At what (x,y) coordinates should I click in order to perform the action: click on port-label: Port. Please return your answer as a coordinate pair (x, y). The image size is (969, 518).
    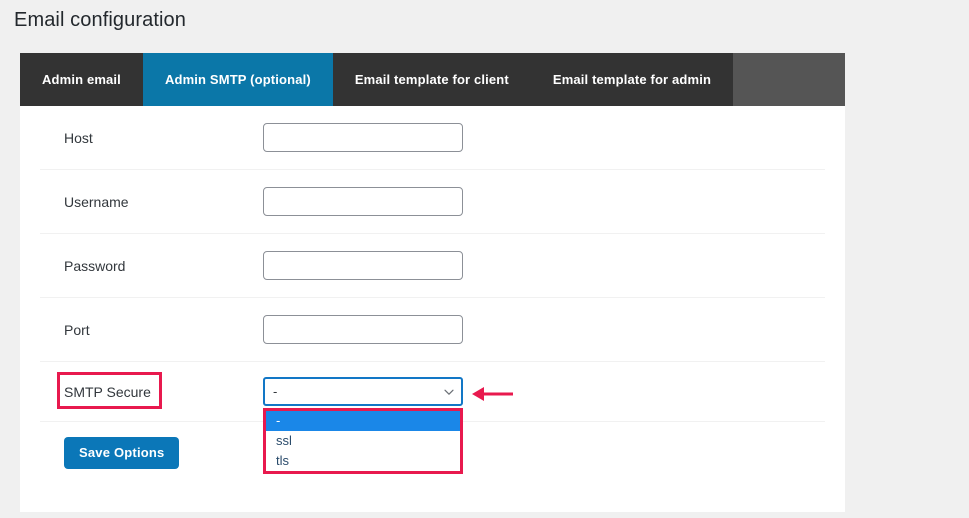
    Looking at the image, I should click on (77, 329).